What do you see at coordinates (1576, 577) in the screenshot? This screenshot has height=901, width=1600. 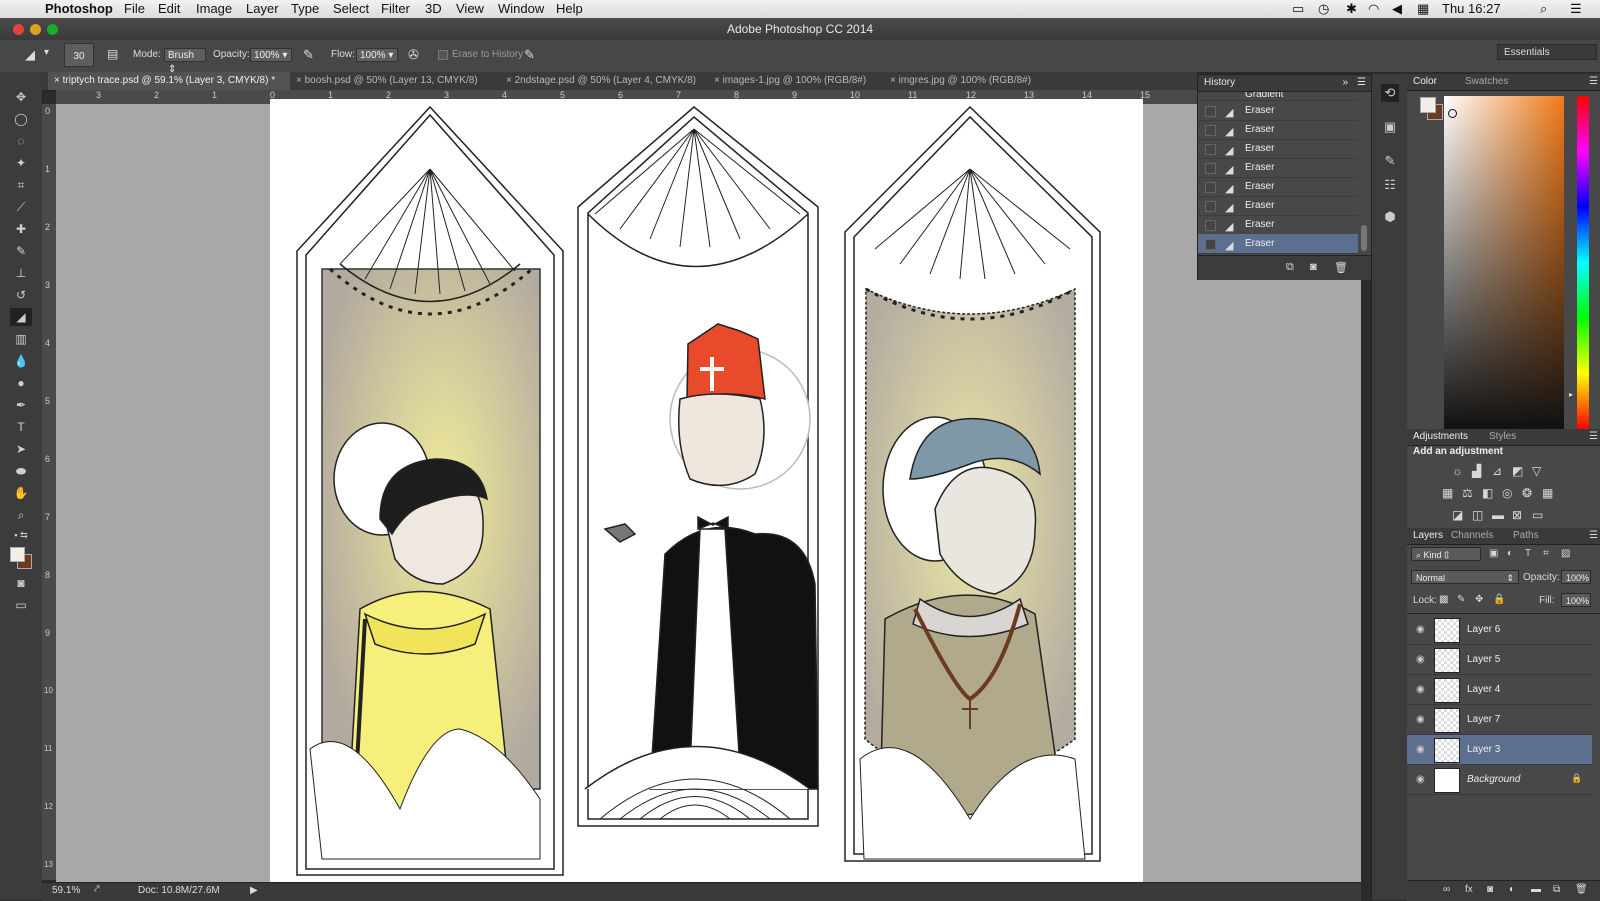 I see `layer-opacity-input: 100%` at bounding box center [1576, 577].